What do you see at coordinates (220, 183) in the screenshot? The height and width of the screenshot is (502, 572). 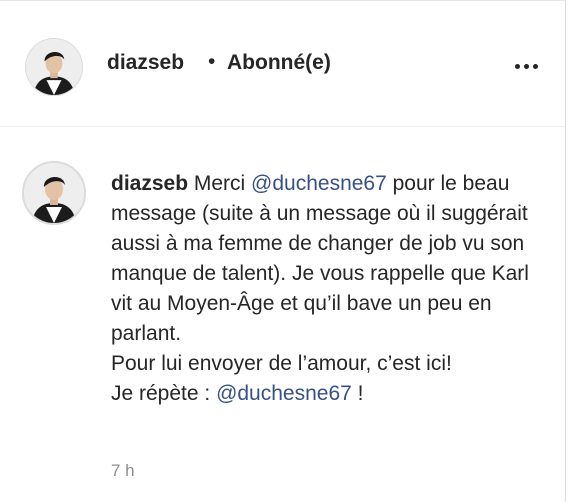 I see `comment-text-part: Merci` at bounding box center [220, 183].